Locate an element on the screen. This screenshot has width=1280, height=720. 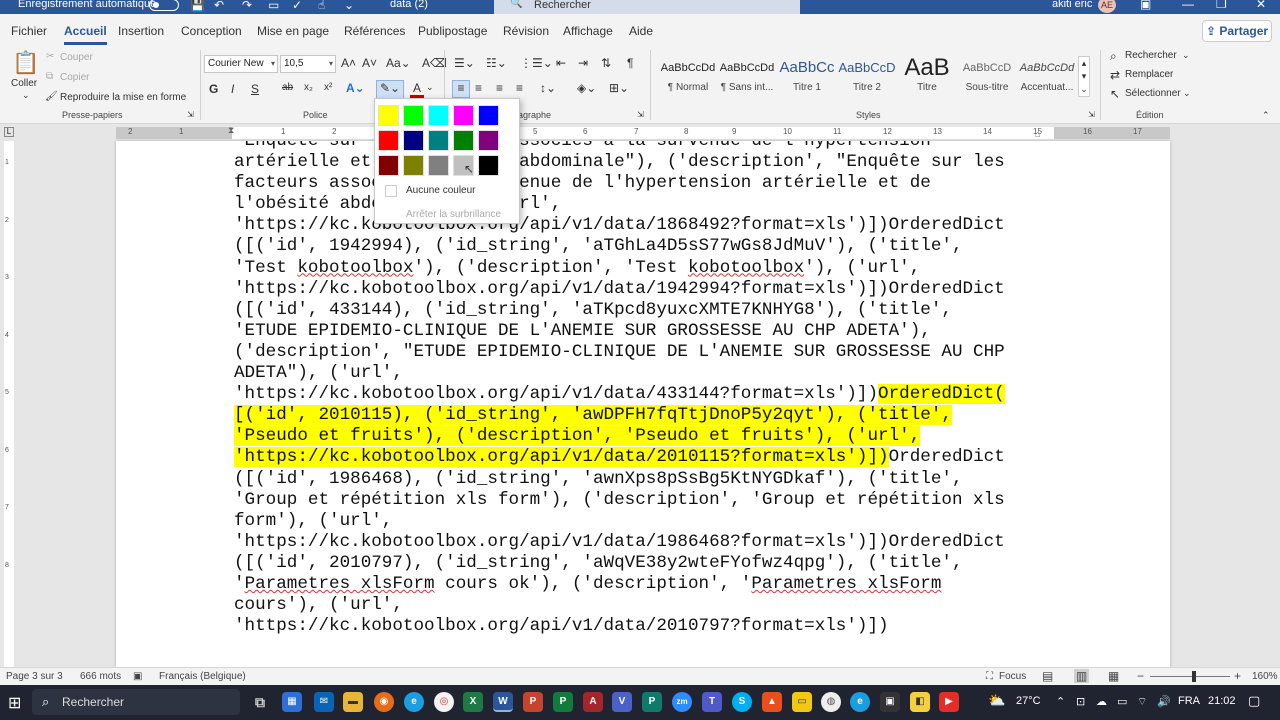
style-heading-2: AaBbCcD Titre 2 is located at coordinates (867, 80).